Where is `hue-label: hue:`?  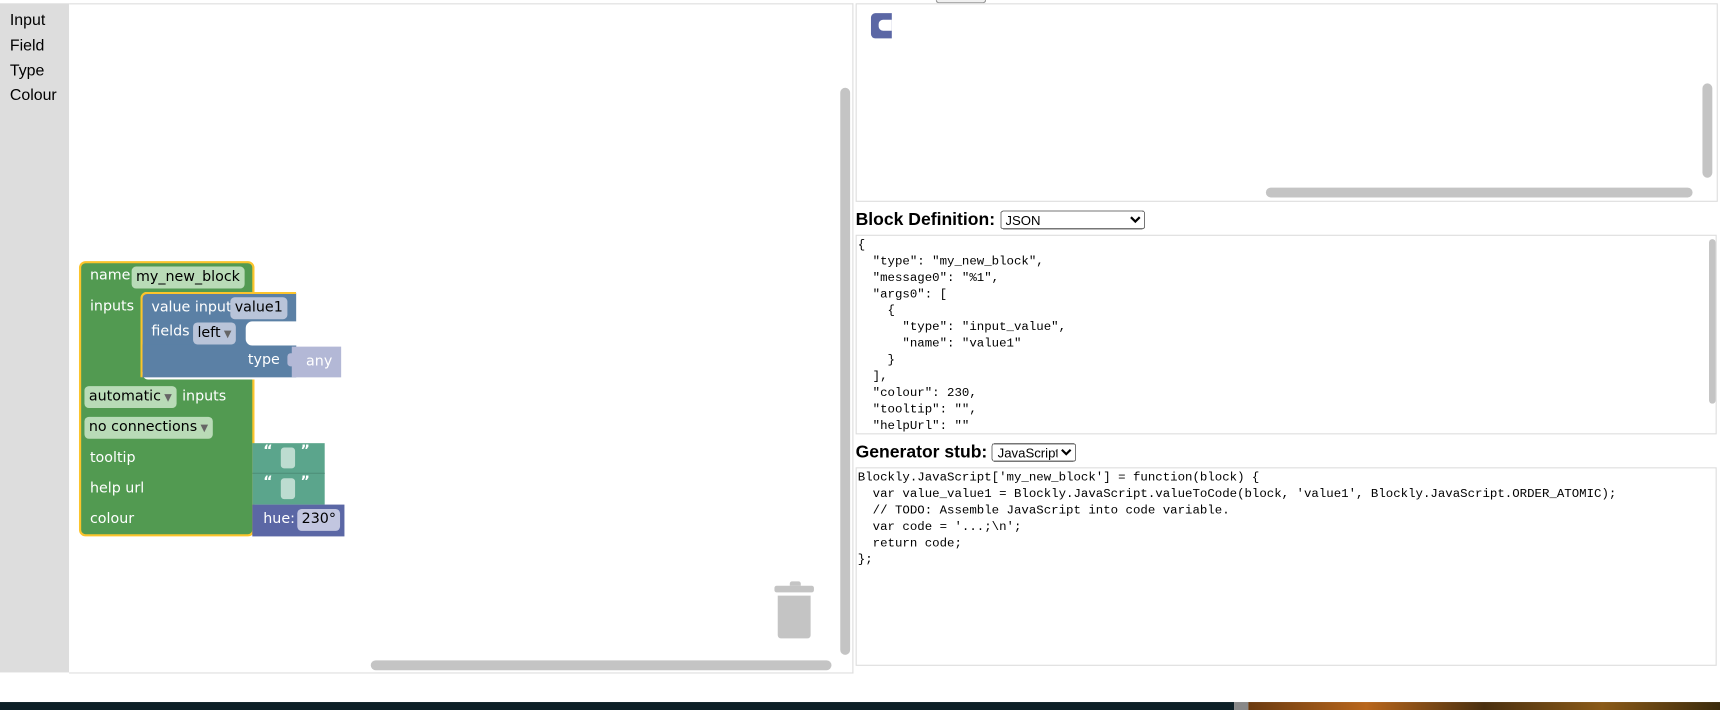 hue-label: hue: is located at coordinates (279, 519).